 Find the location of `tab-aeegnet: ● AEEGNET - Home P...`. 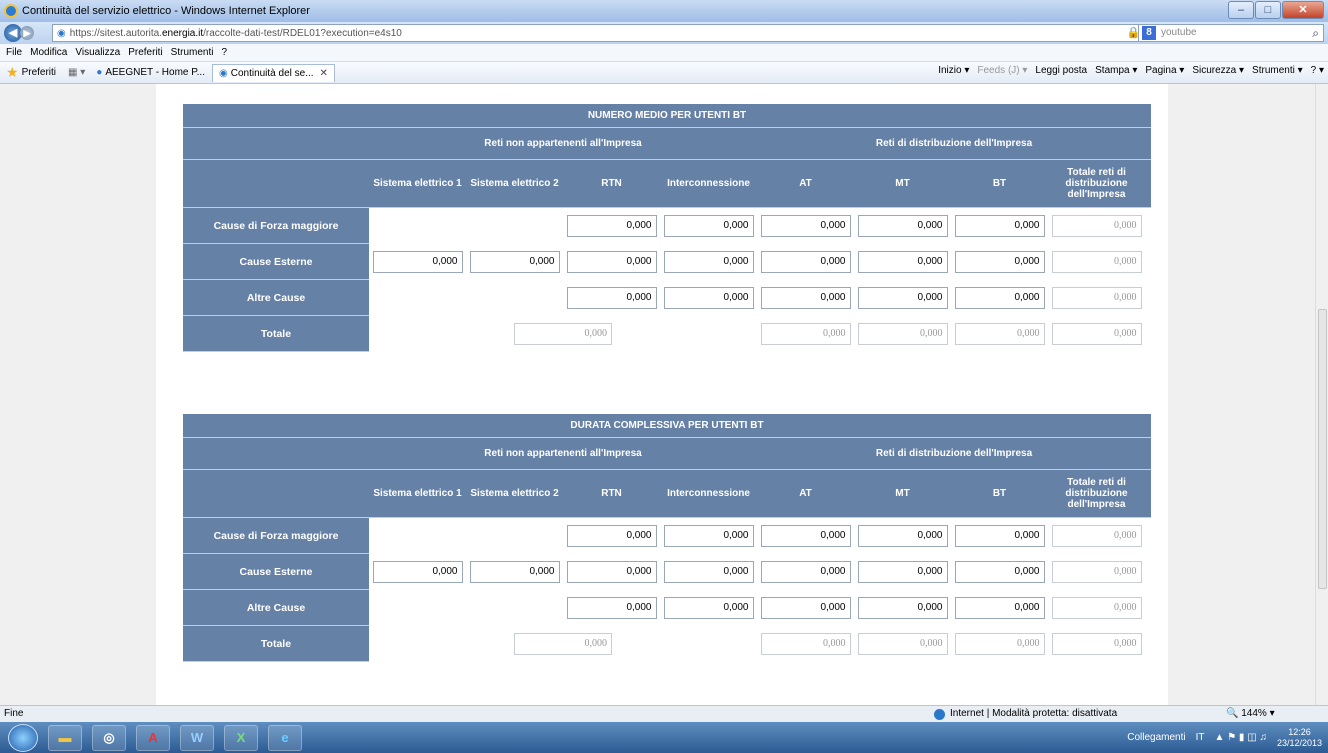

tab-aeegnet: ● AEEGNET - Home P... is located at coordinates (150, 73).